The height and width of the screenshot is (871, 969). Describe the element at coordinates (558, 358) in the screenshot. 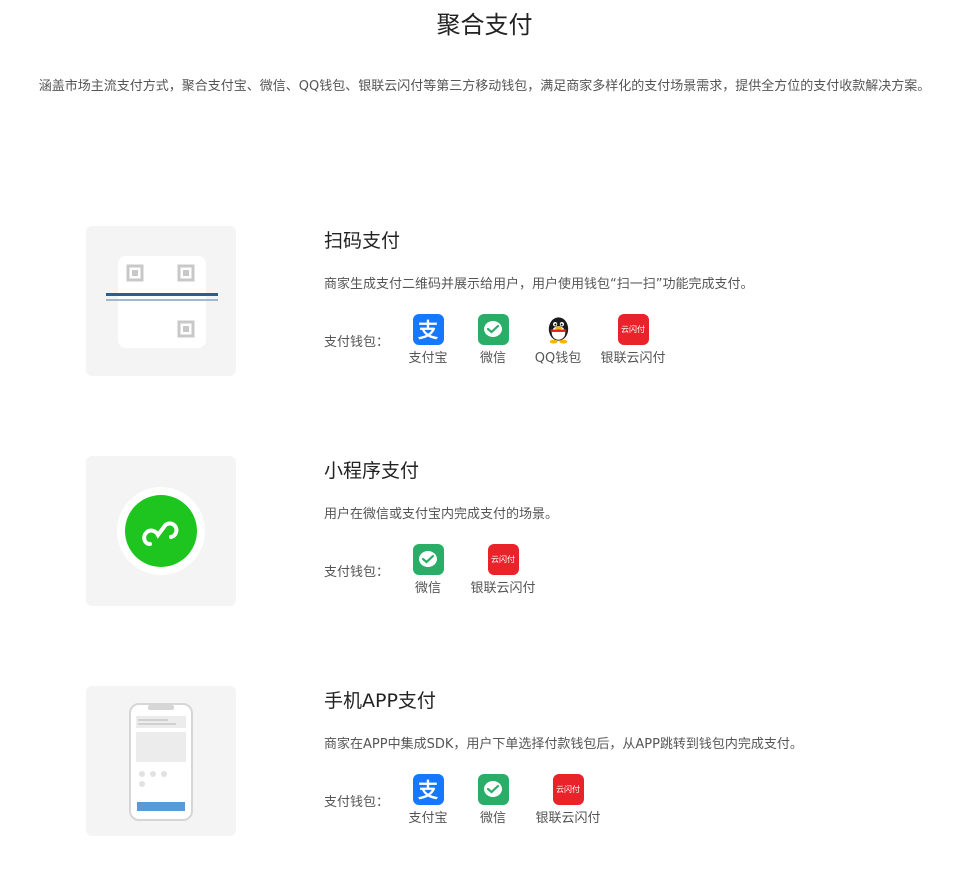

I see `wallet-name: QQ钱包` at that location.